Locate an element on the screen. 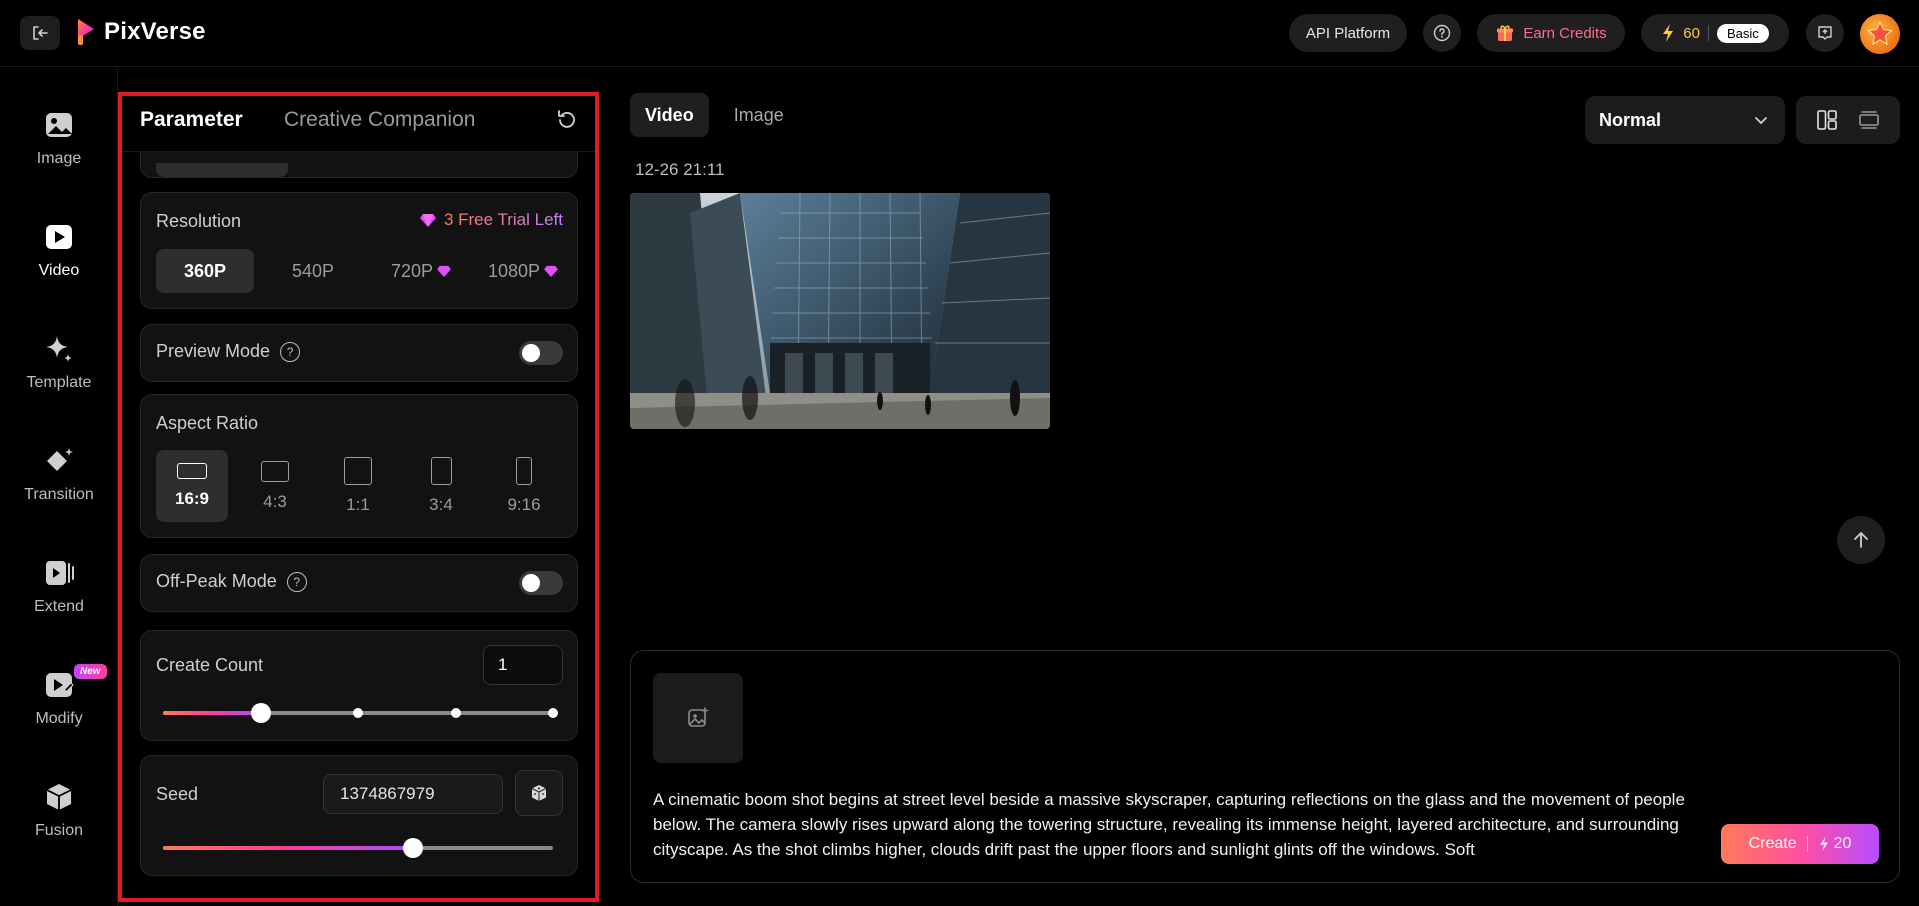 Image resolution: width=1919 pixels, height=906 pixels. arrow-up-icon is located at coordinates (1861, 540).